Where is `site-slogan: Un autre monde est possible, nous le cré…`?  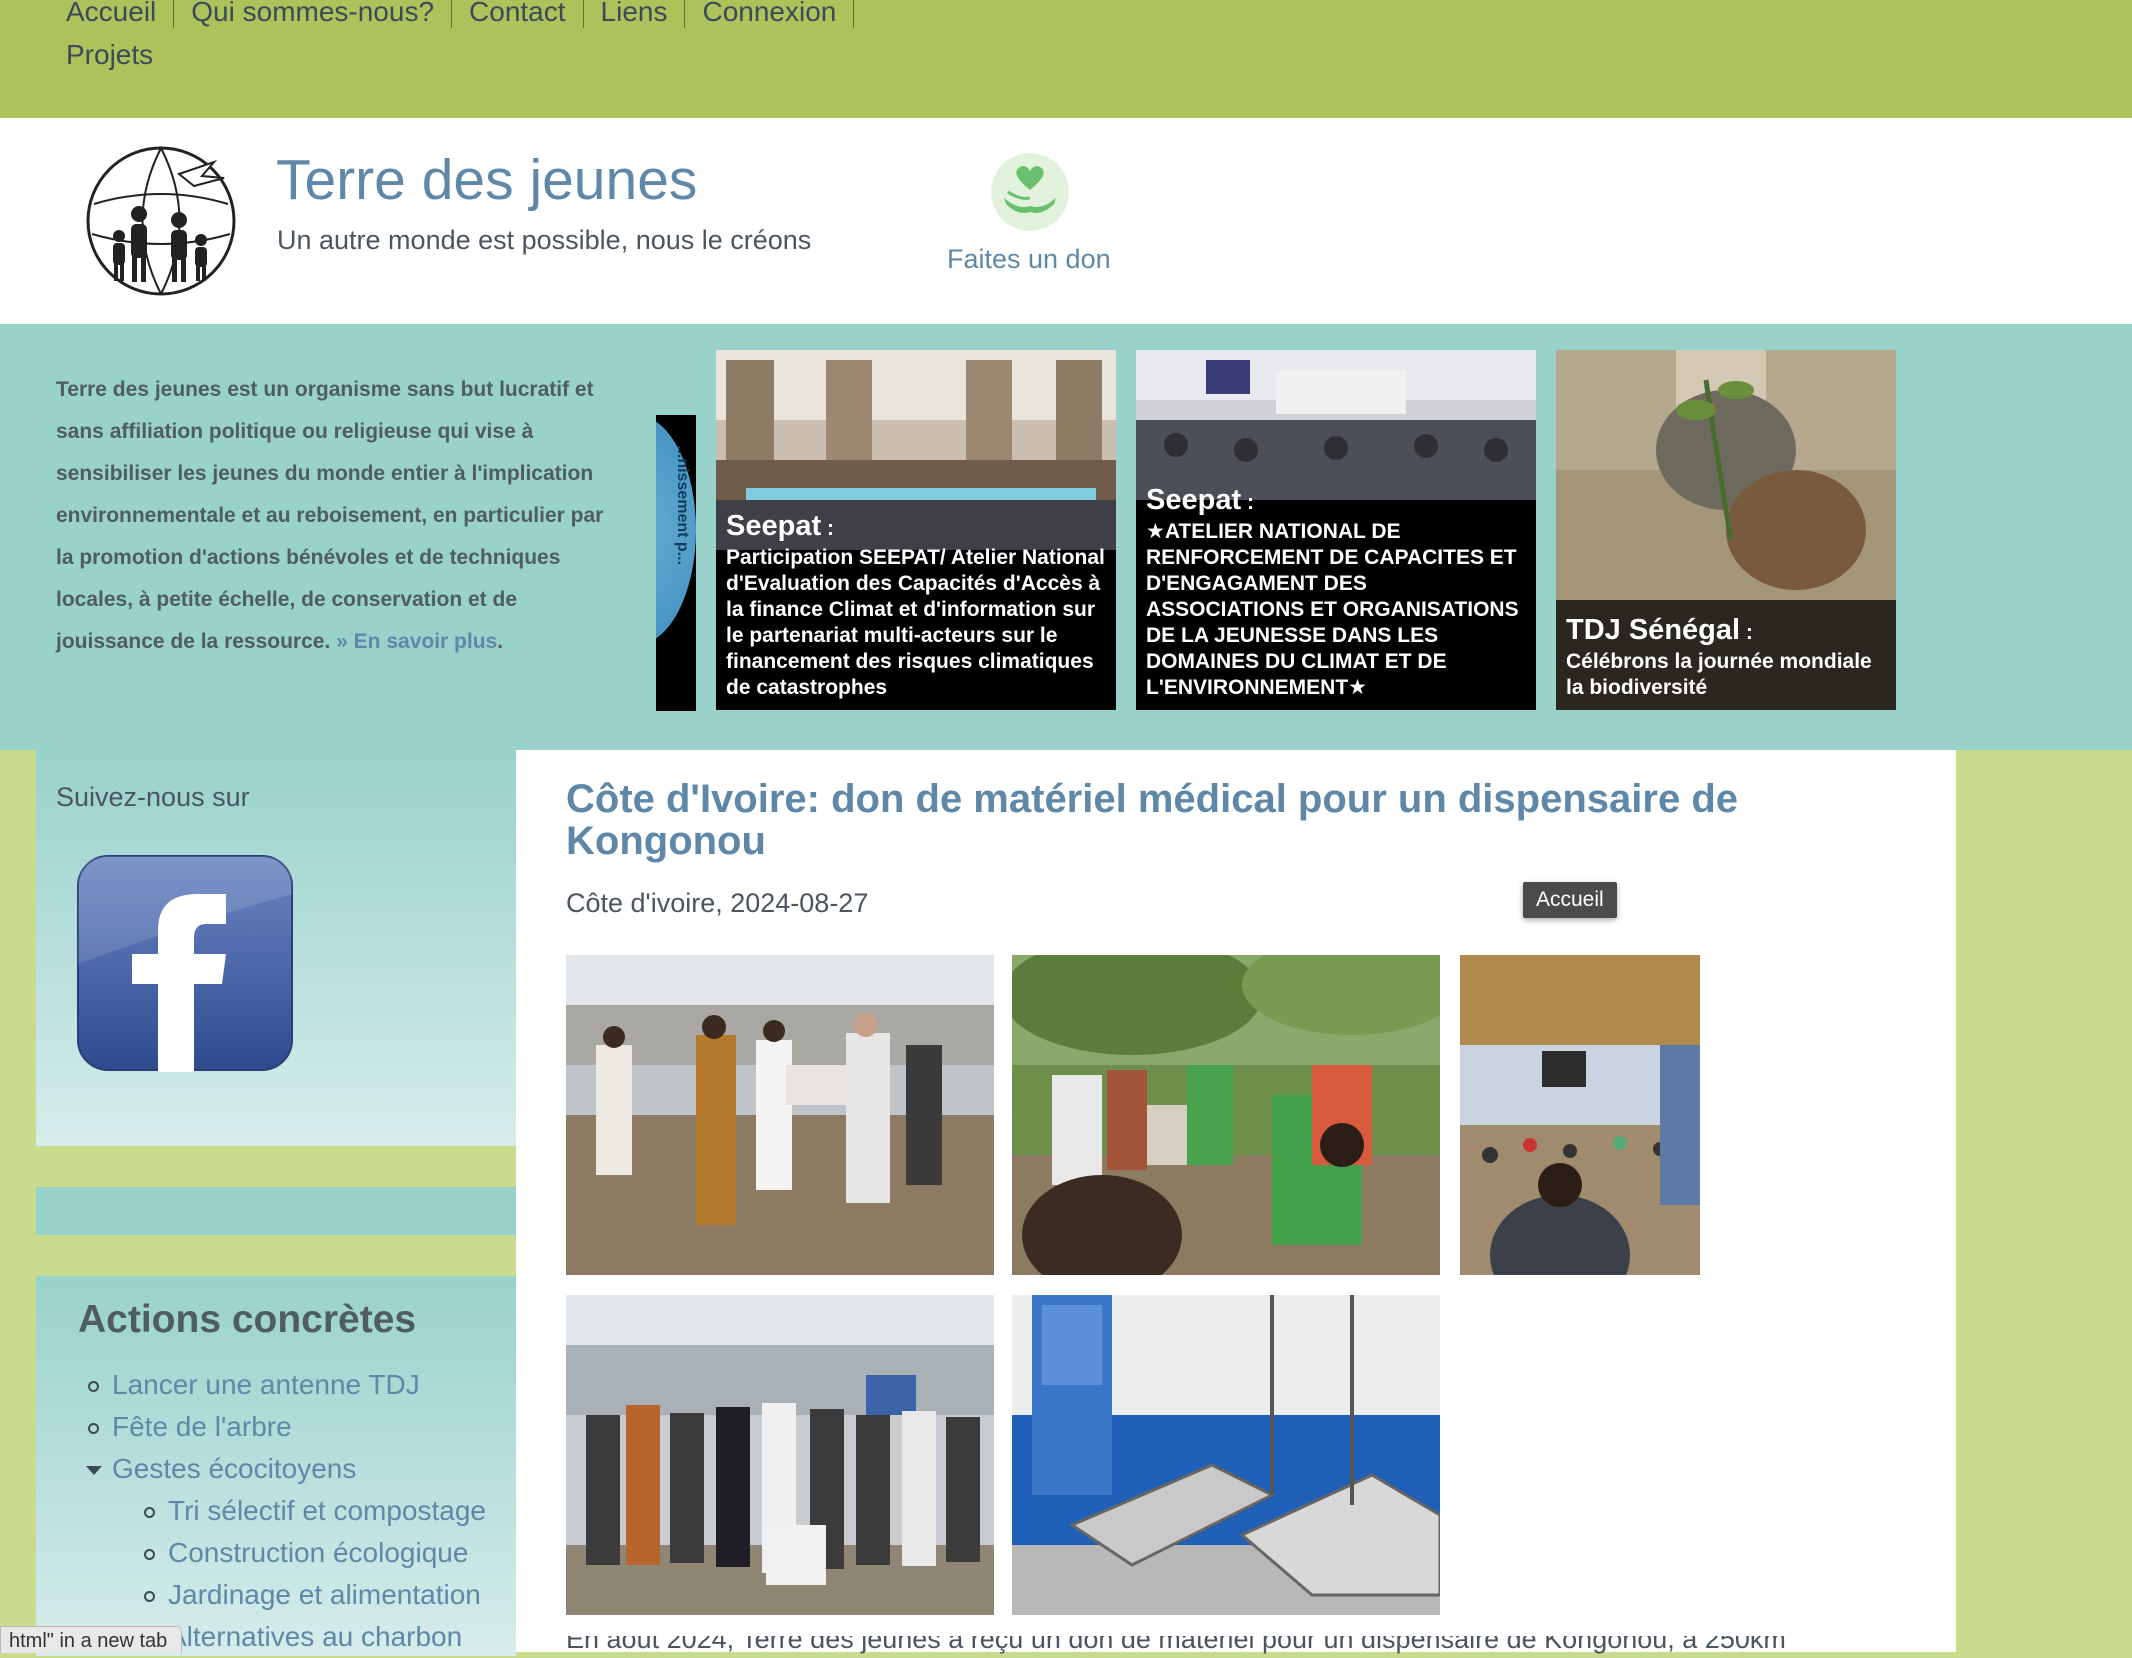 site-slogan: Un autre monde est possible, nous le cré… is located at coordinates (544, 240).